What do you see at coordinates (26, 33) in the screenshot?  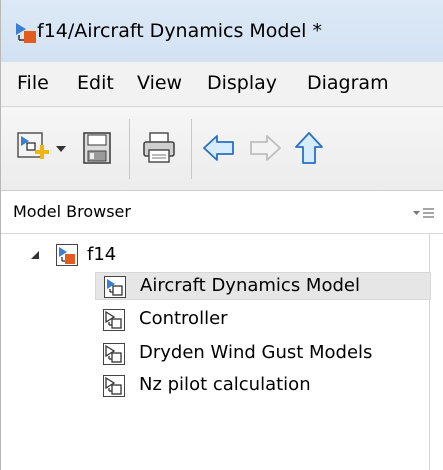 I see `simulink-model-icon` at bounding box center [26, 33].